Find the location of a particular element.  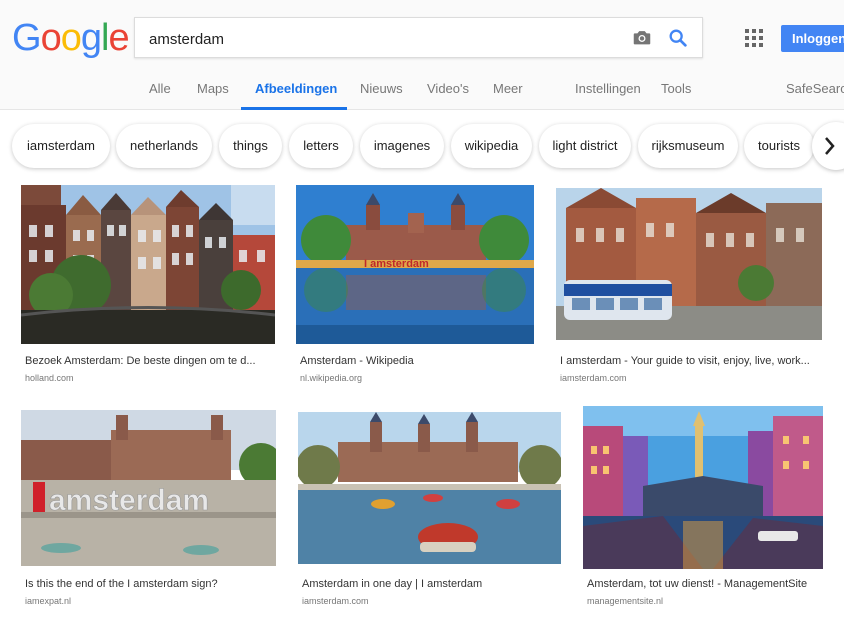

chip-imagenes: imagenes is located at coordinates (402, 146).